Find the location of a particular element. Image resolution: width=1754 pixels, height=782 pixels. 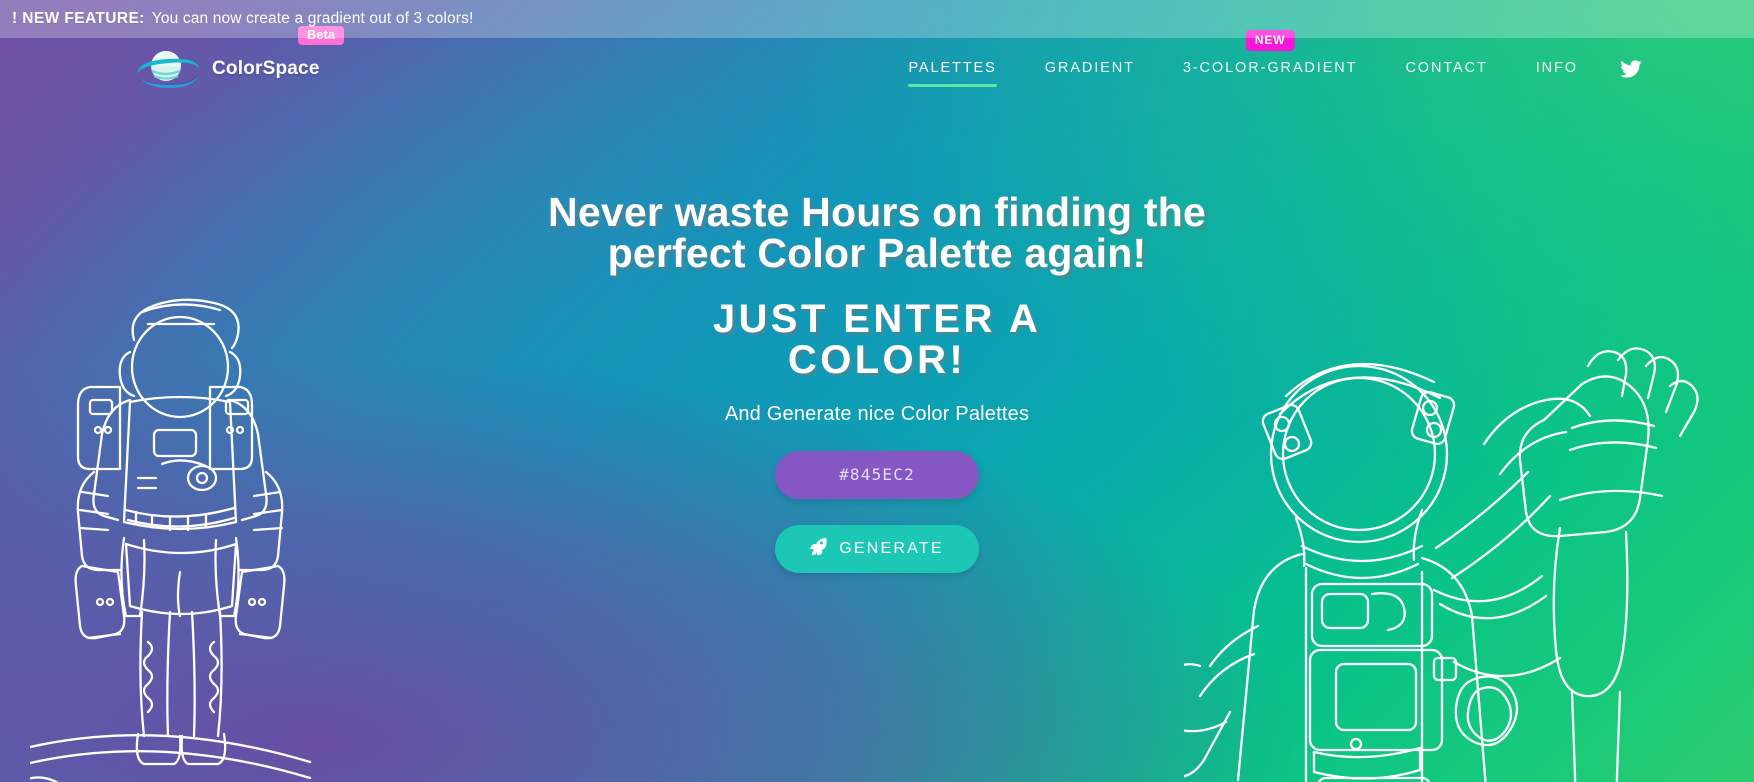

hero-tagline: And Generate nice Color Palettes is located at coordinates (877, 413).